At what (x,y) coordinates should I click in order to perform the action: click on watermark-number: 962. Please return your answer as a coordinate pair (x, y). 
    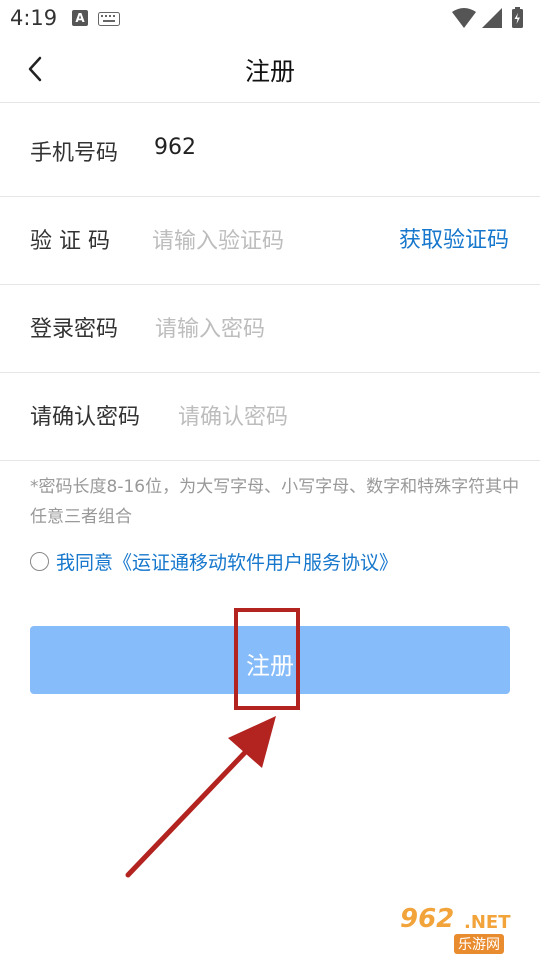
    Looking at the image, I should click on (427, 919).